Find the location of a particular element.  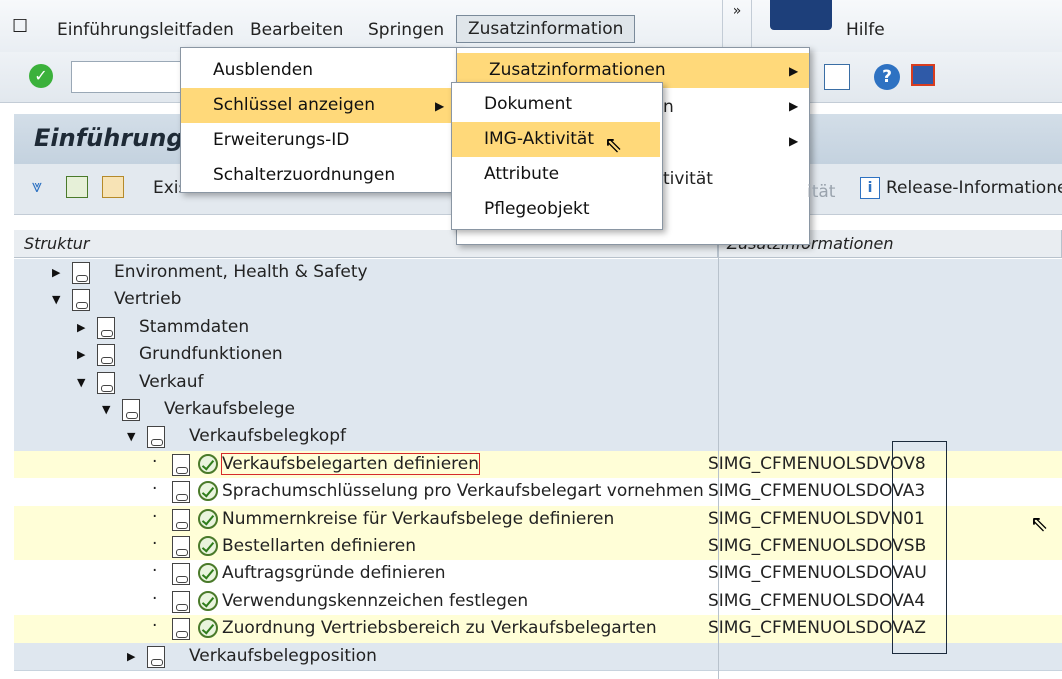

tree-row: ▶ Stammdaten is located at coordinates (538, 328).